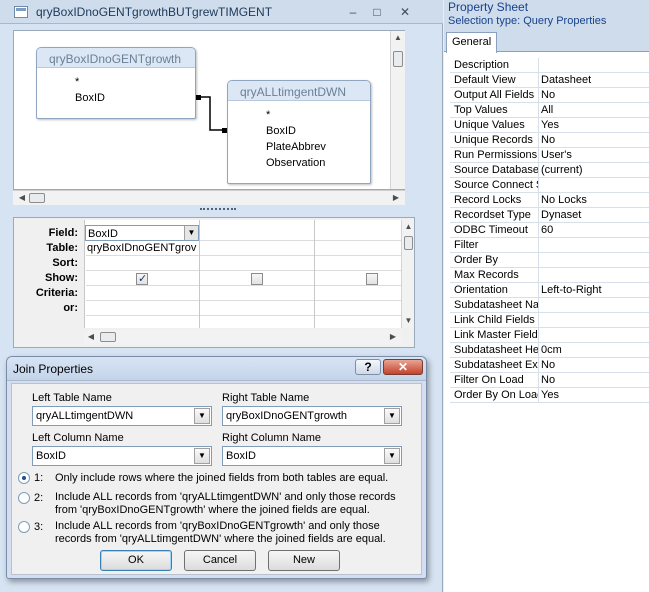 The height and width of the screenshot is (592, 649). Describe the element at coordinates (24, 478) in the screenshot. I see `join-option-1-radio` at that location.